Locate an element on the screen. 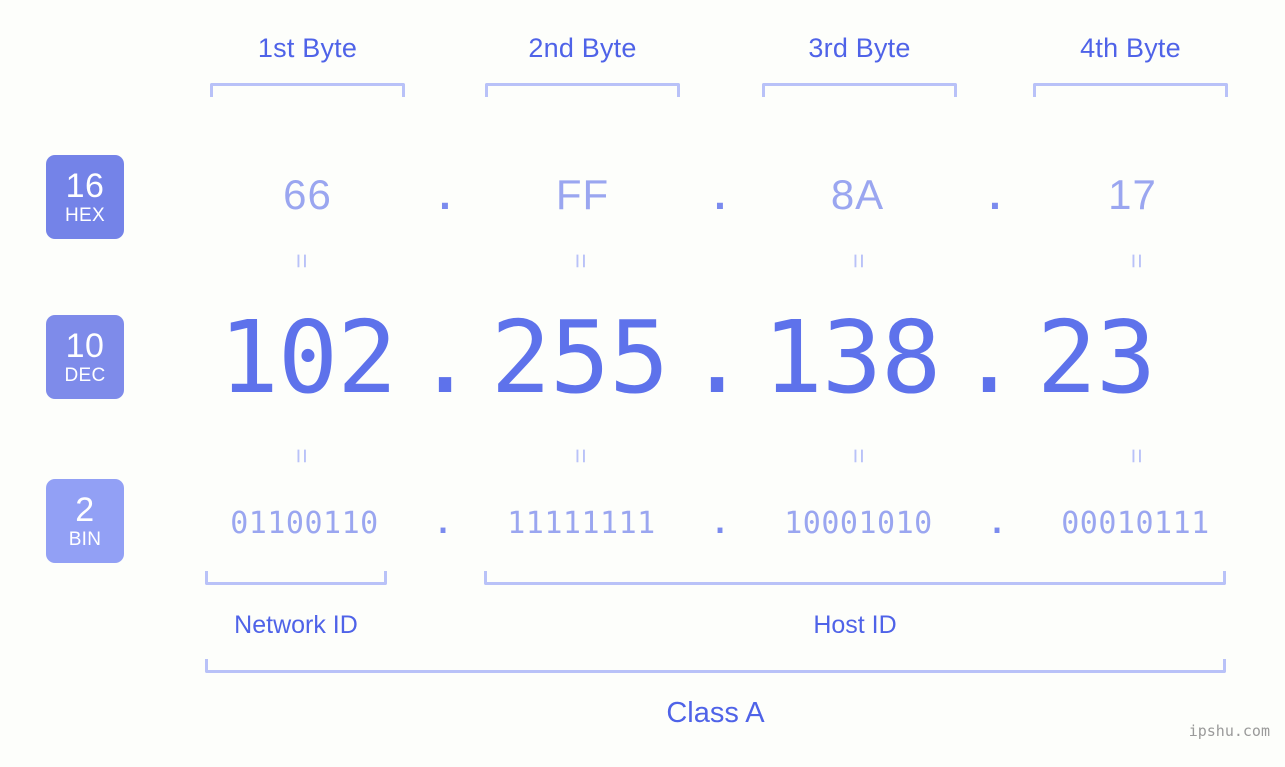 The height and width of the screenshot is (767, 1285). dec-base-badge: 10 DEC is located at coordinates (85, 357).